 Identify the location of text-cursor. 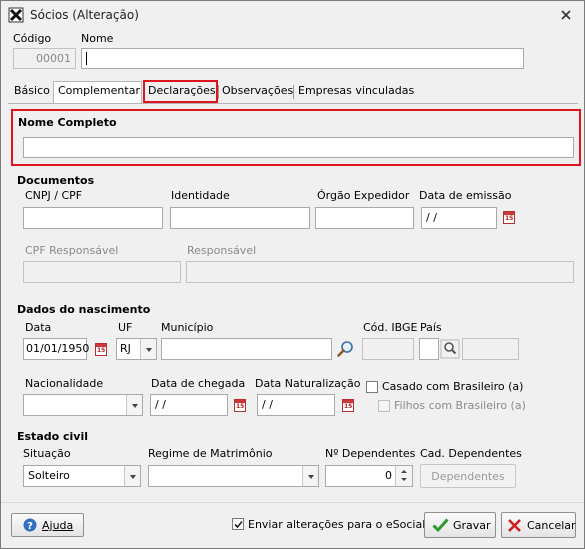
(86, 58).